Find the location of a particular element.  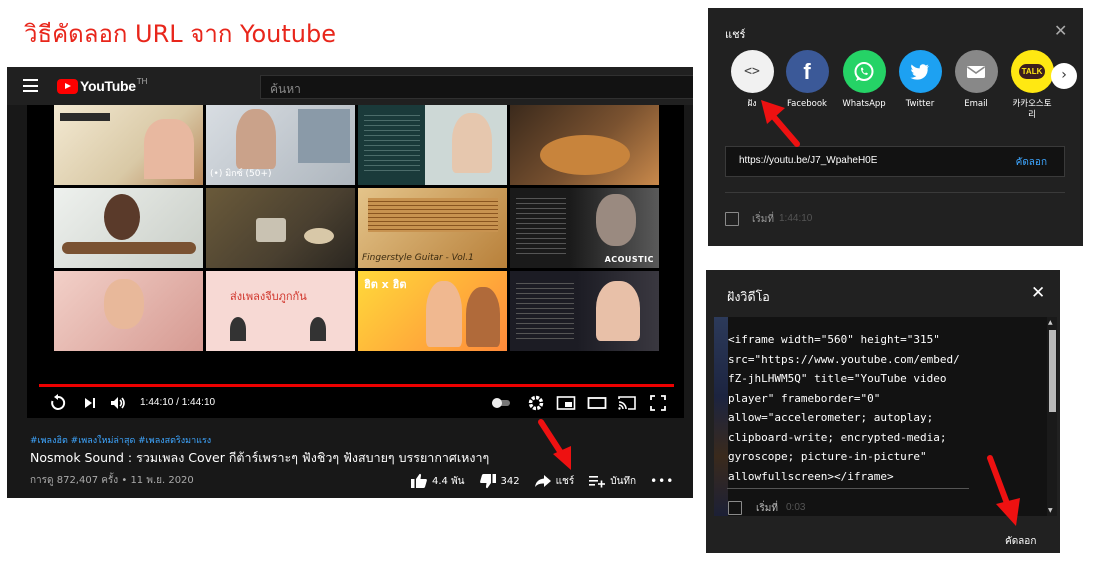

youtube-top-bar: YouTube TH ค้นหา is located at coordinates (350, 86).